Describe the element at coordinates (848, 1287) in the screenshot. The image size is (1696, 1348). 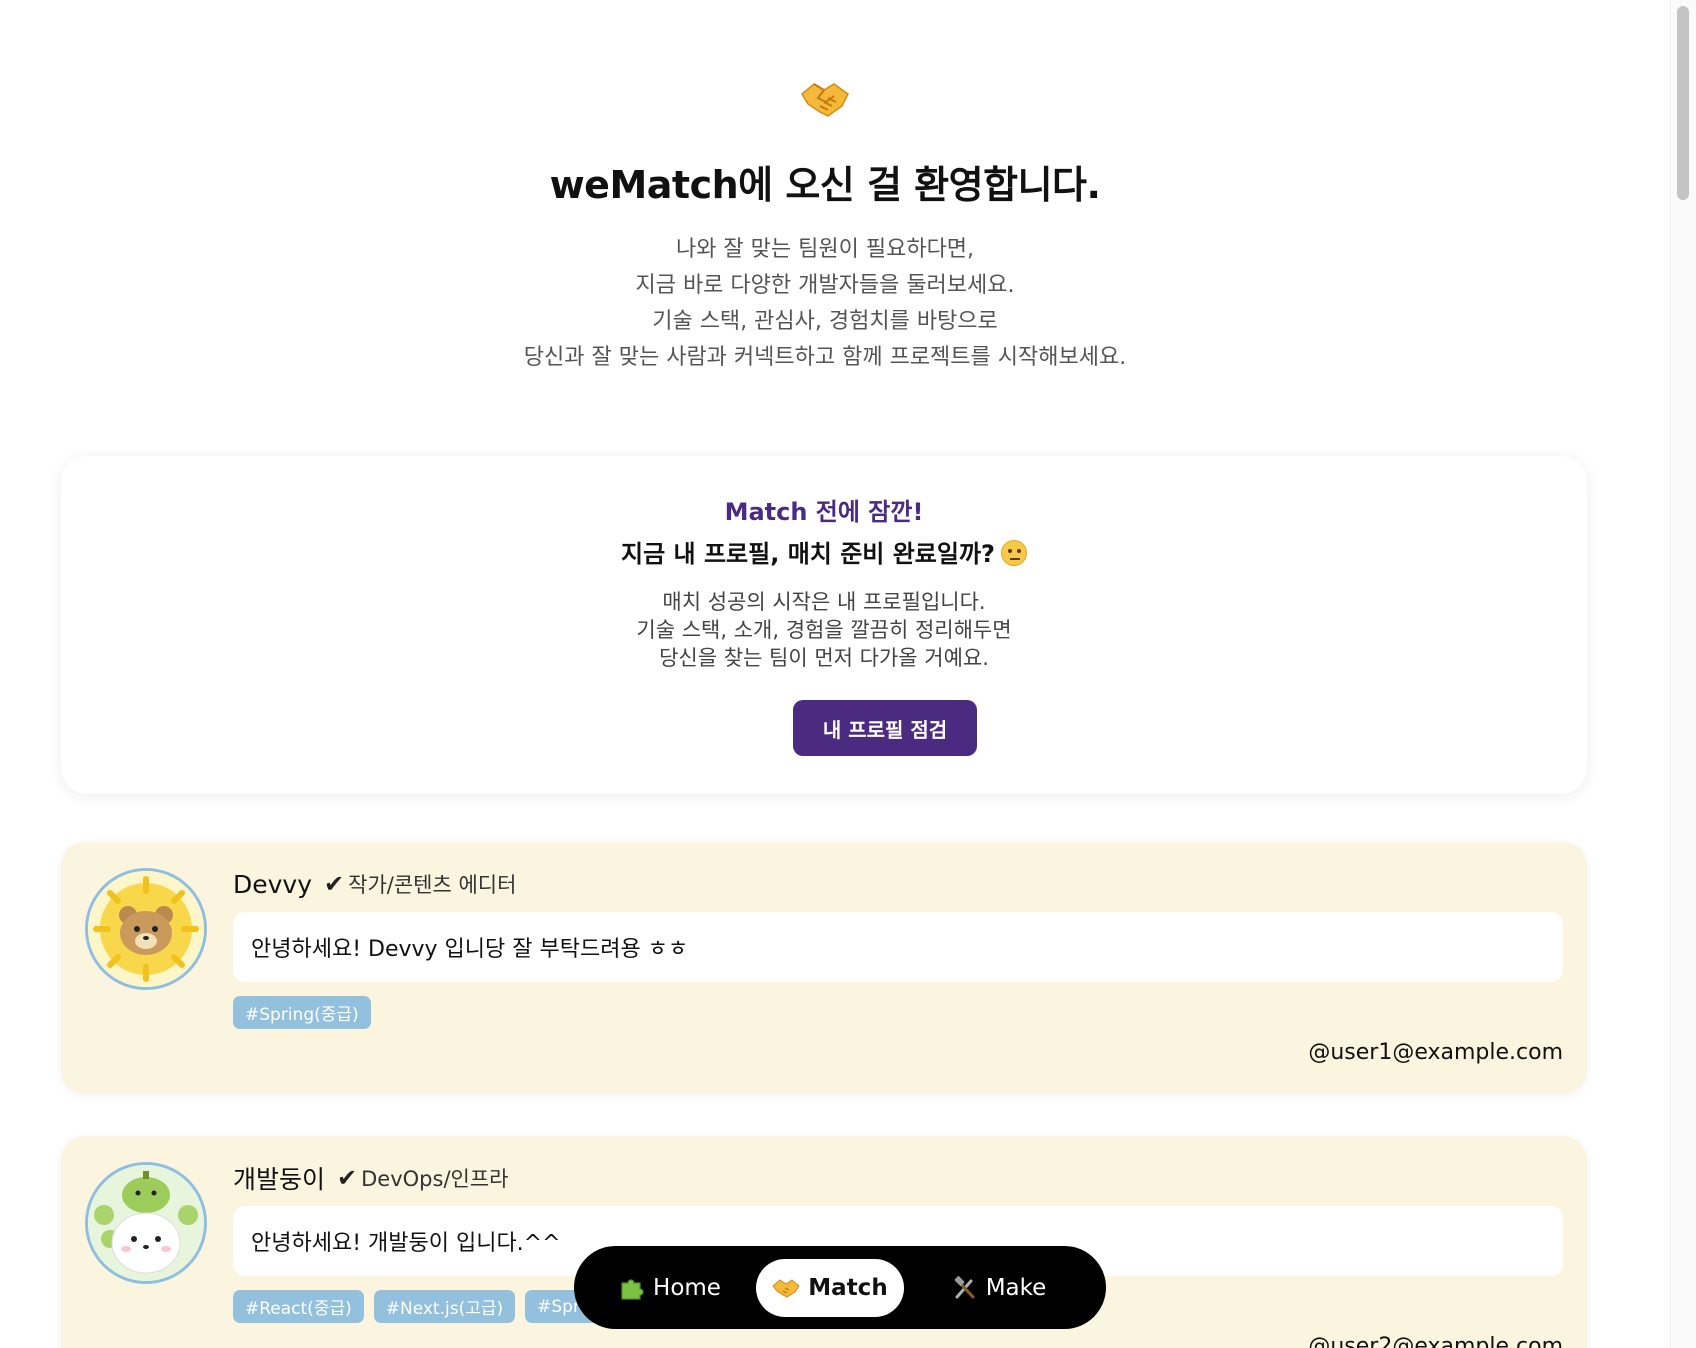
I see `nav-match-label: Match` at that location.